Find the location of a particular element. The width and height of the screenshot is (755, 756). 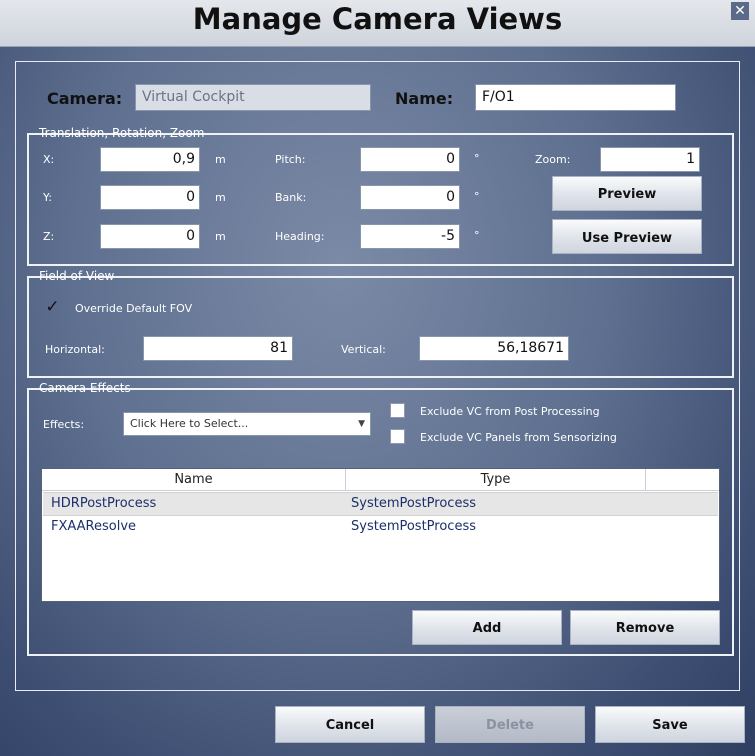

remove-button: Remove is located at coordinates (645, 627).